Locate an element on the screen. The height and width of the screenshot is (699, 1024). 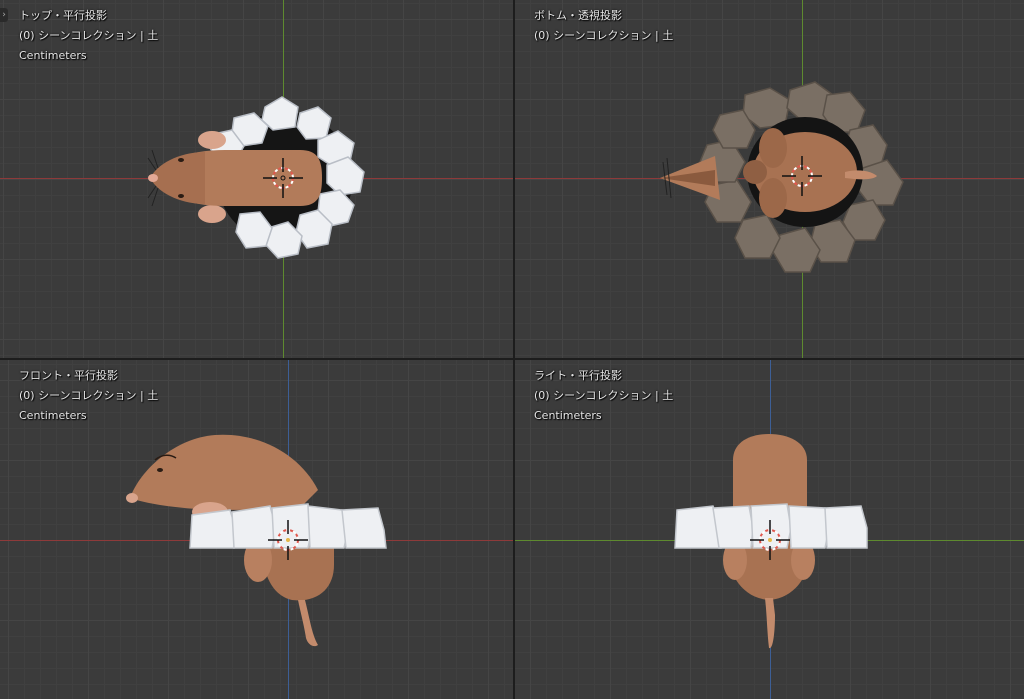
view-name: ライト・平行投影 is located at coordinates (578, 375).